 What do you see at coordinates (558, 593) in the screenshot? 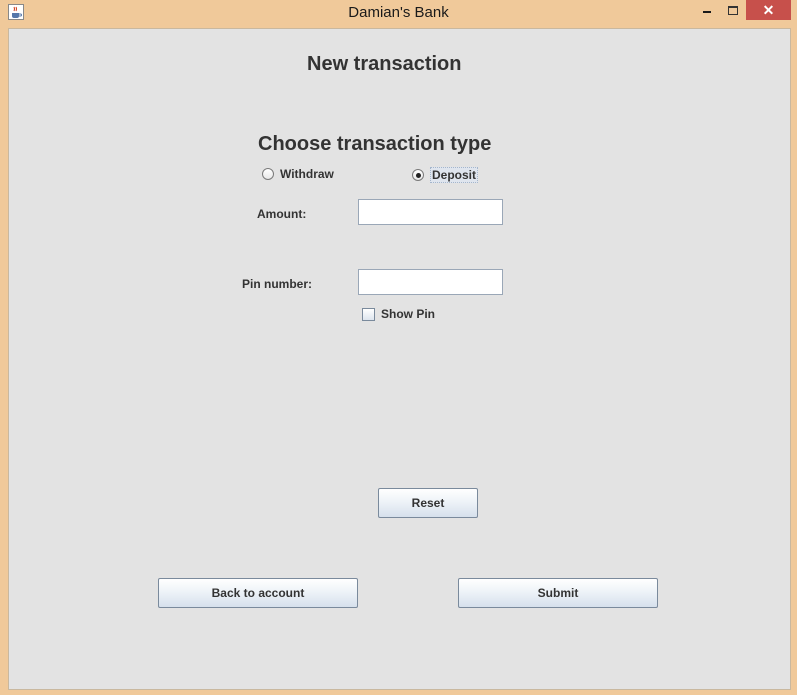
I see `submit-button: Submit` at bounding box center [558, 593].